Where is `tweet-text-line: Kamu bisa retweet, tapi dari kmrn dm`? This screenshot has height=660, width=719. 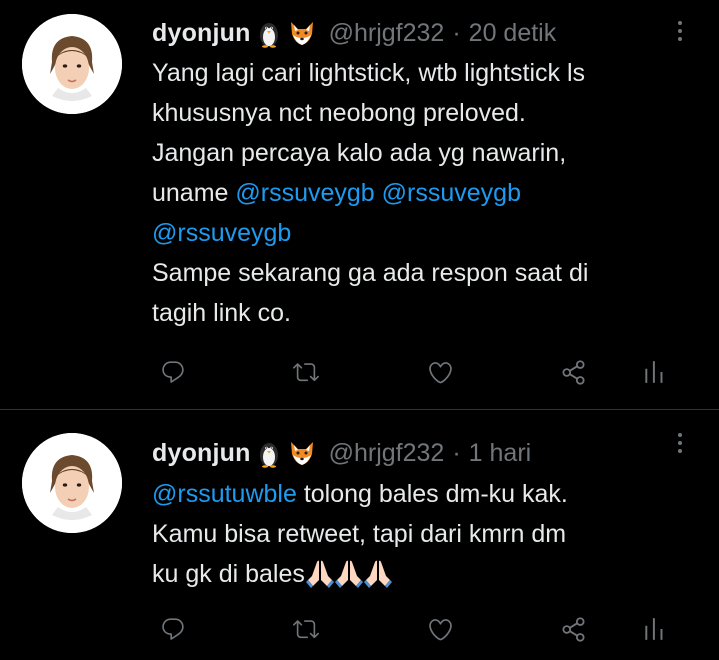 tweet-text-line: Kamu bisa retweet, tapi dari kmrn dm is located at coordinates (359, 534).